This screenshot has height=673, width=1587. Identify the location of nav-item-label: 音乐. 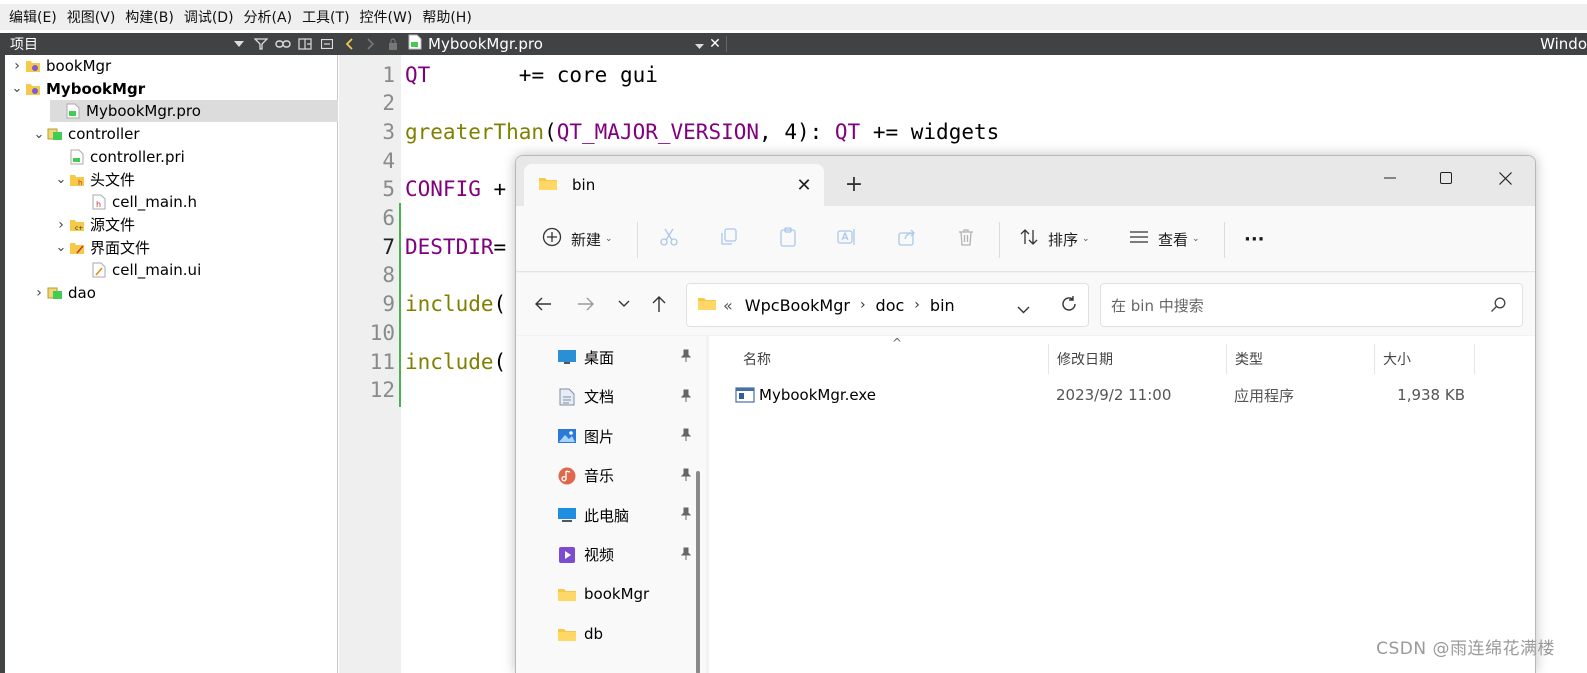
(599, 476).